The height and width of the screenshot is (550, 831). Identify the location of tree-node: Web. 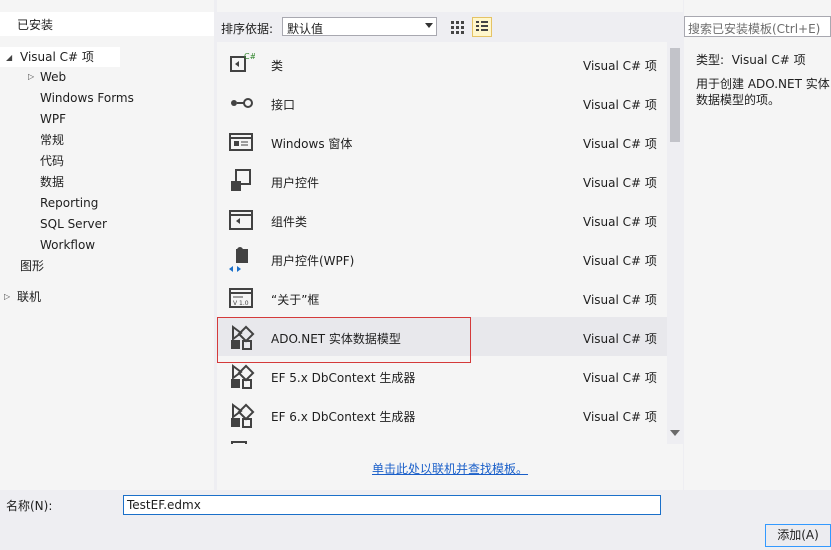
(53, 77).